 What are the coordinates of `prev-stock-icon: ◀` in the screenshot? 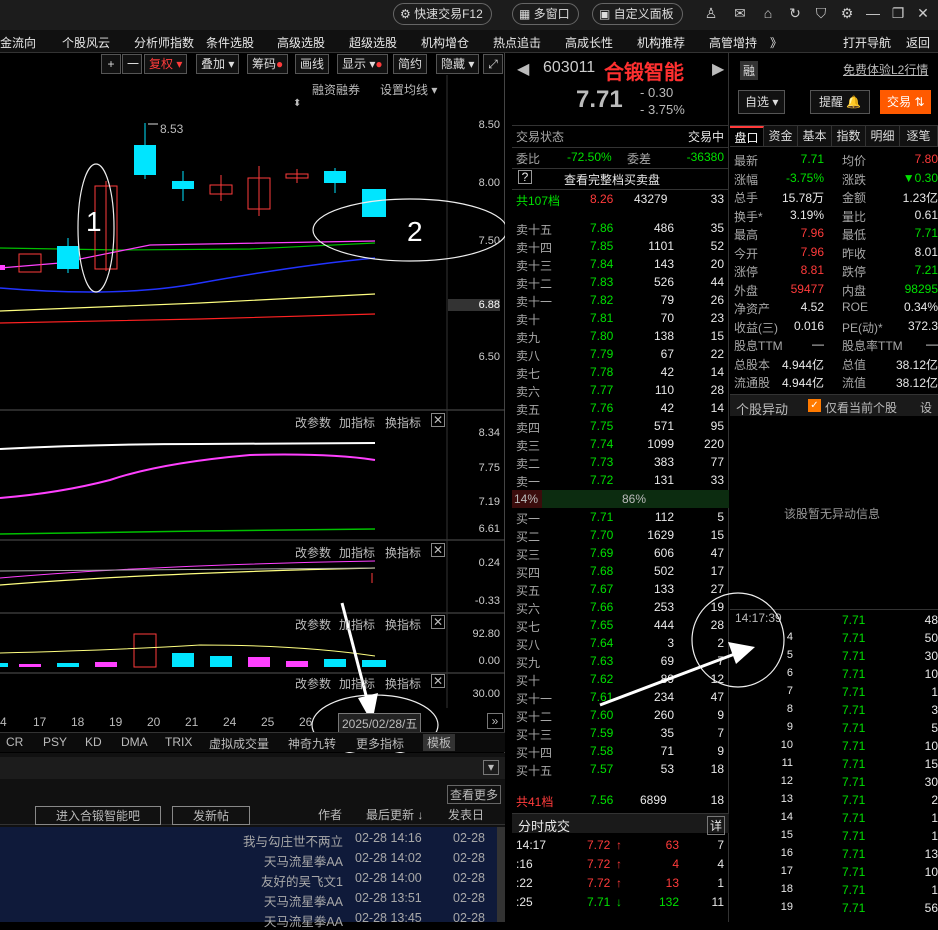 It's located at (523, 69).